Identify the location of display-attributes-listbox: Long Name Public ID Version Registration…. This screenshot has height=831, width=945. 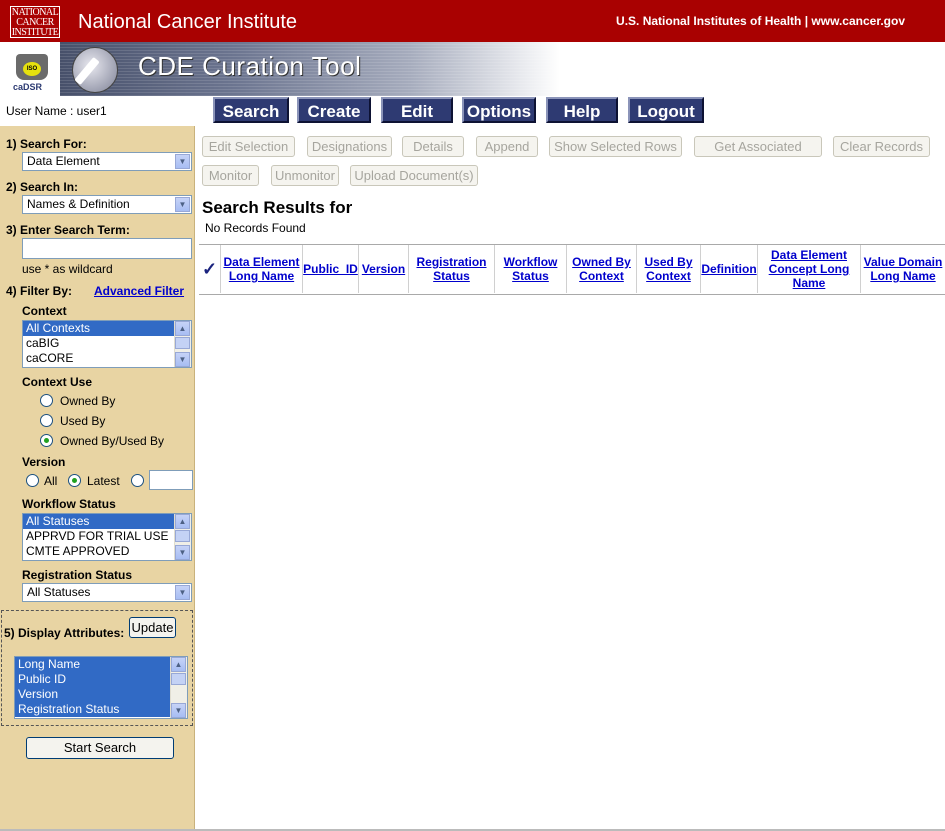
(101, 687).